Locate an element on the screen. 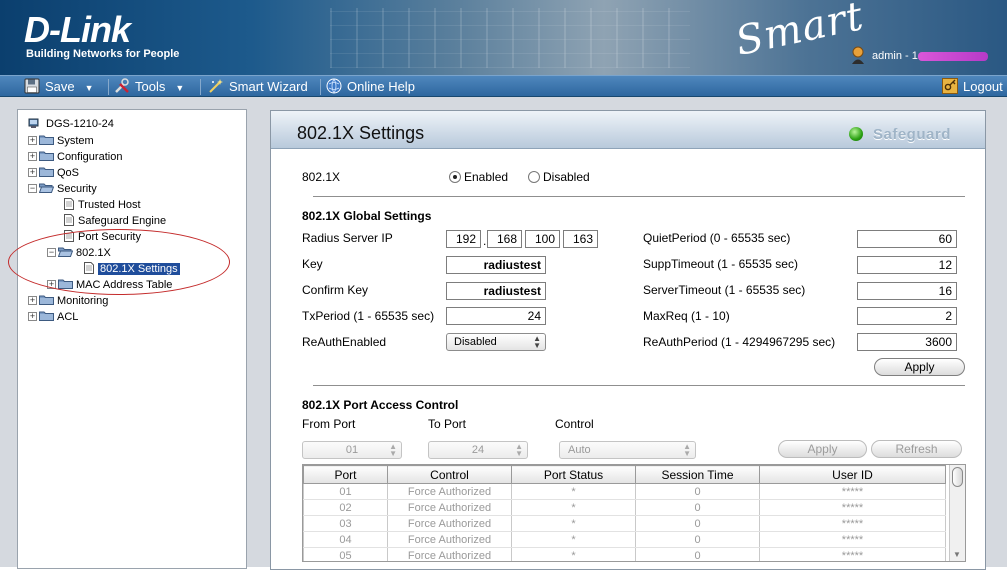  reauth-period-label: ReAuthPeriod (1 - 4294967295 sec) is located at coordinates (739, 342).